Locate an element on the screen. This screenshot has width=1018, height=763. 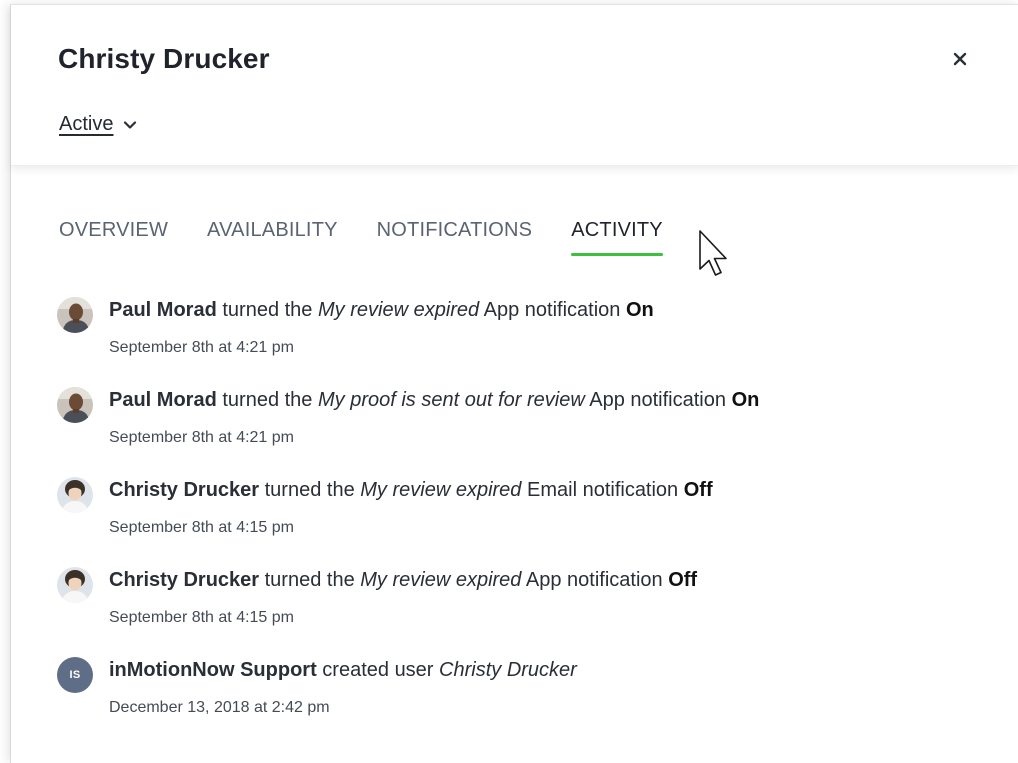
tab-overview: OVERVIEW is located at coordinates (113, 237).